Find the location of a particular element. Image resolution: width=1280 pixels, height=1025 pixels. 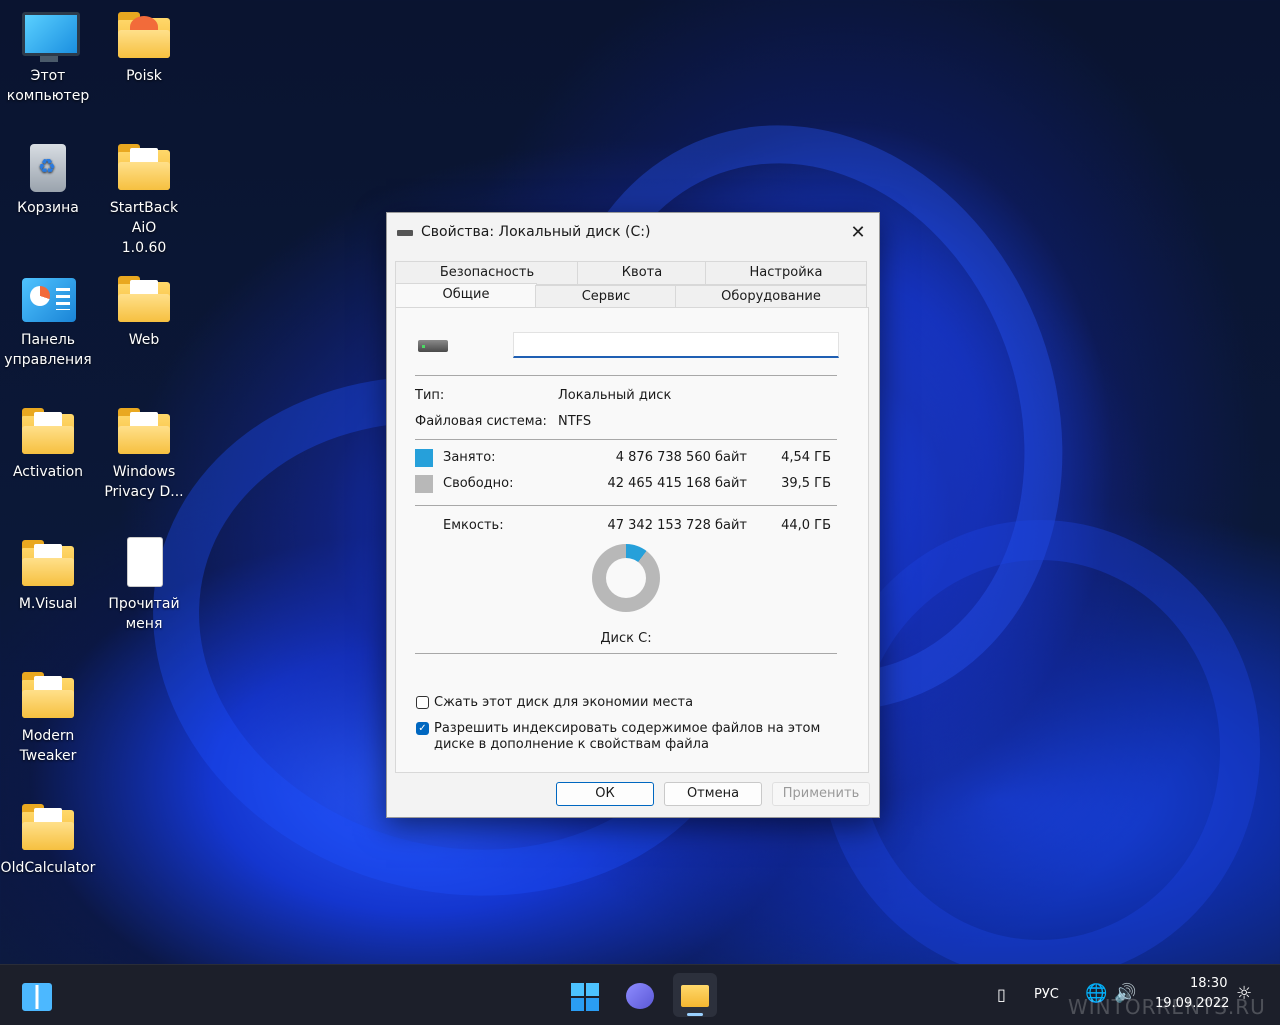

free-label: Свободно: is located at coordinates (478, 483).